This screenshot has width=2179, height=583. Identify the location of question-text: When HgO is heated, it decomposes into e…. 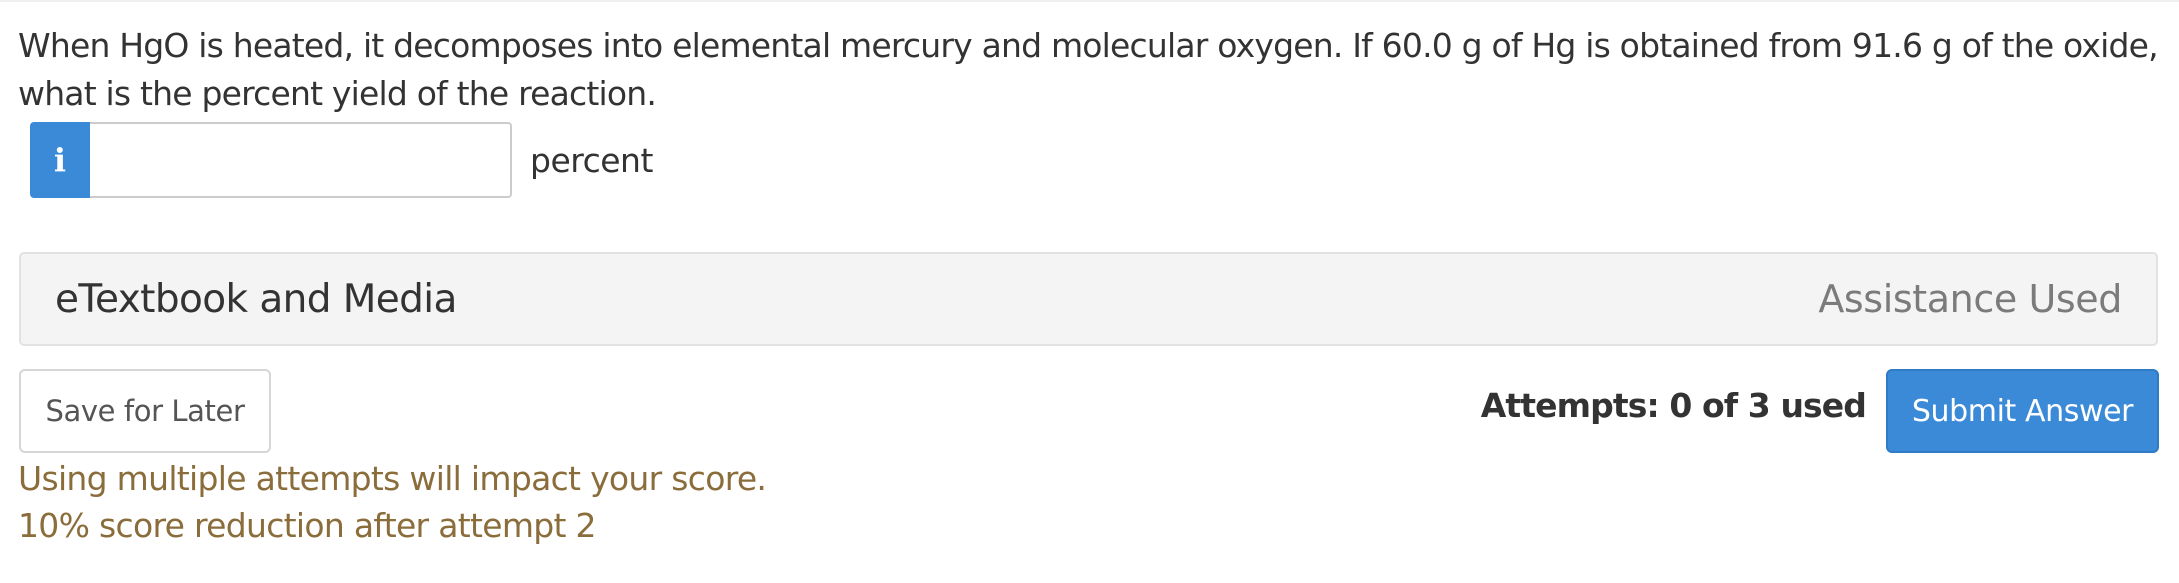
(1088, 69).